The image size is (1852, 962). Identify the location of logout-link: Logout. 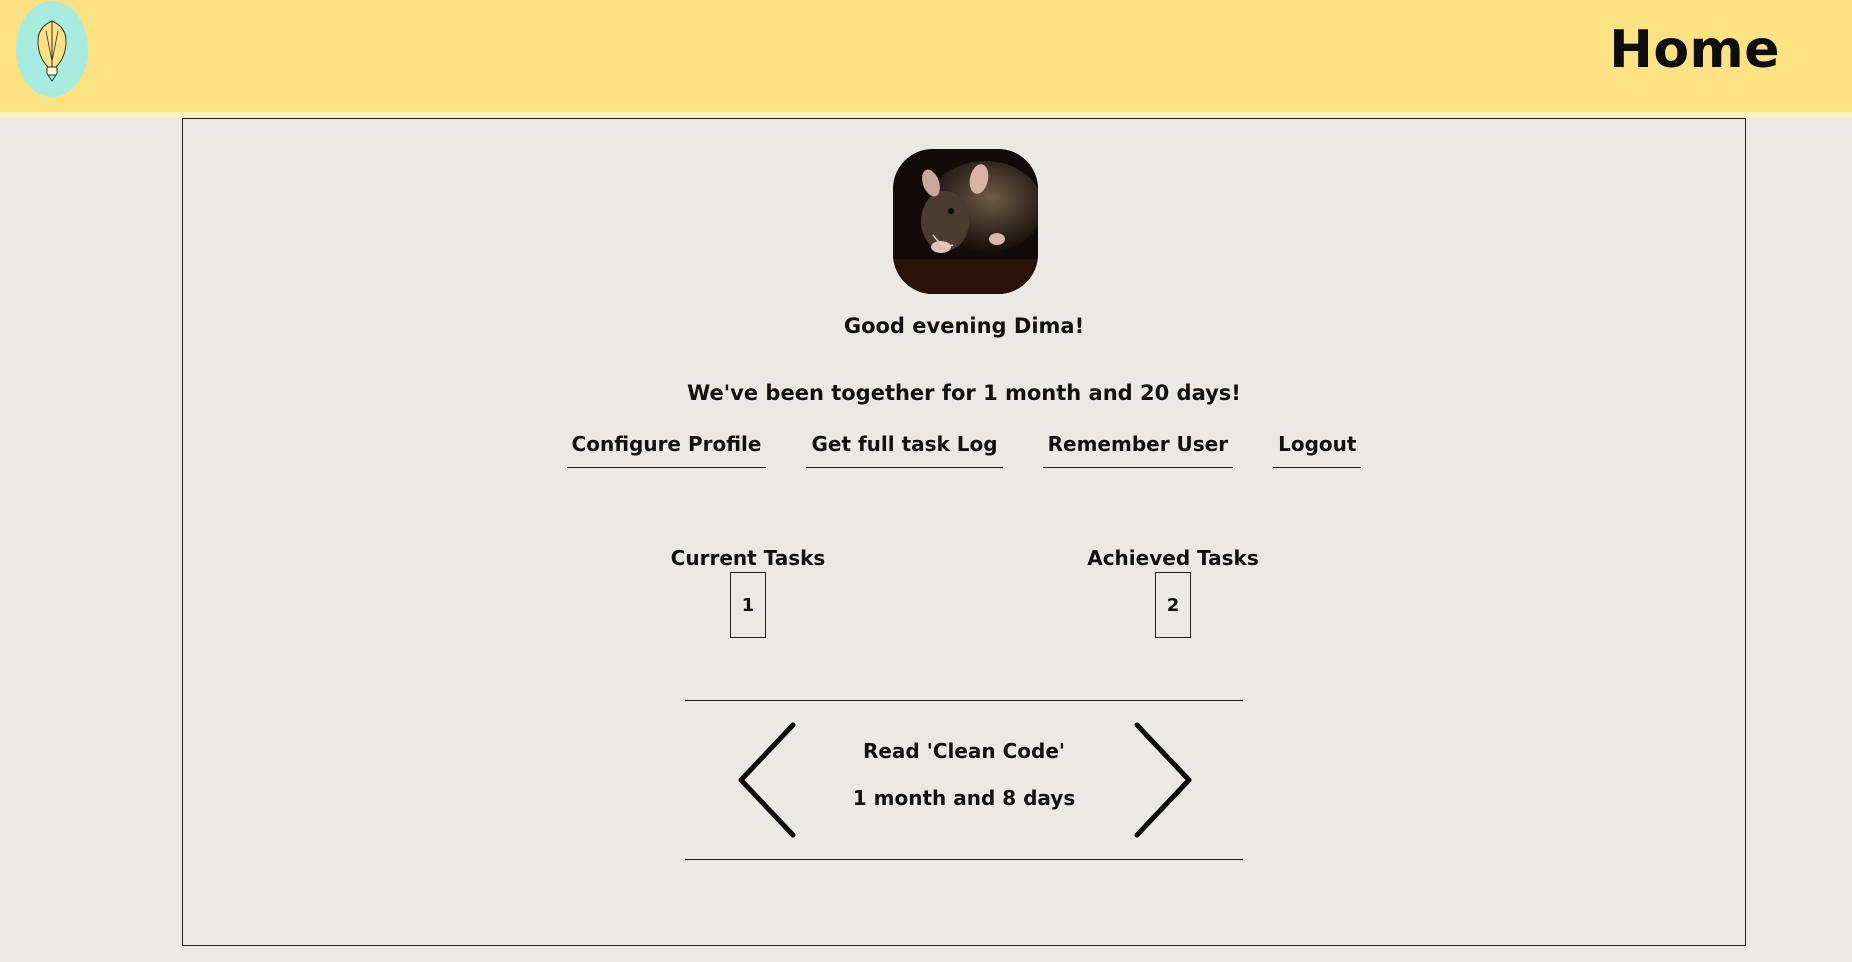
(1317, 450).